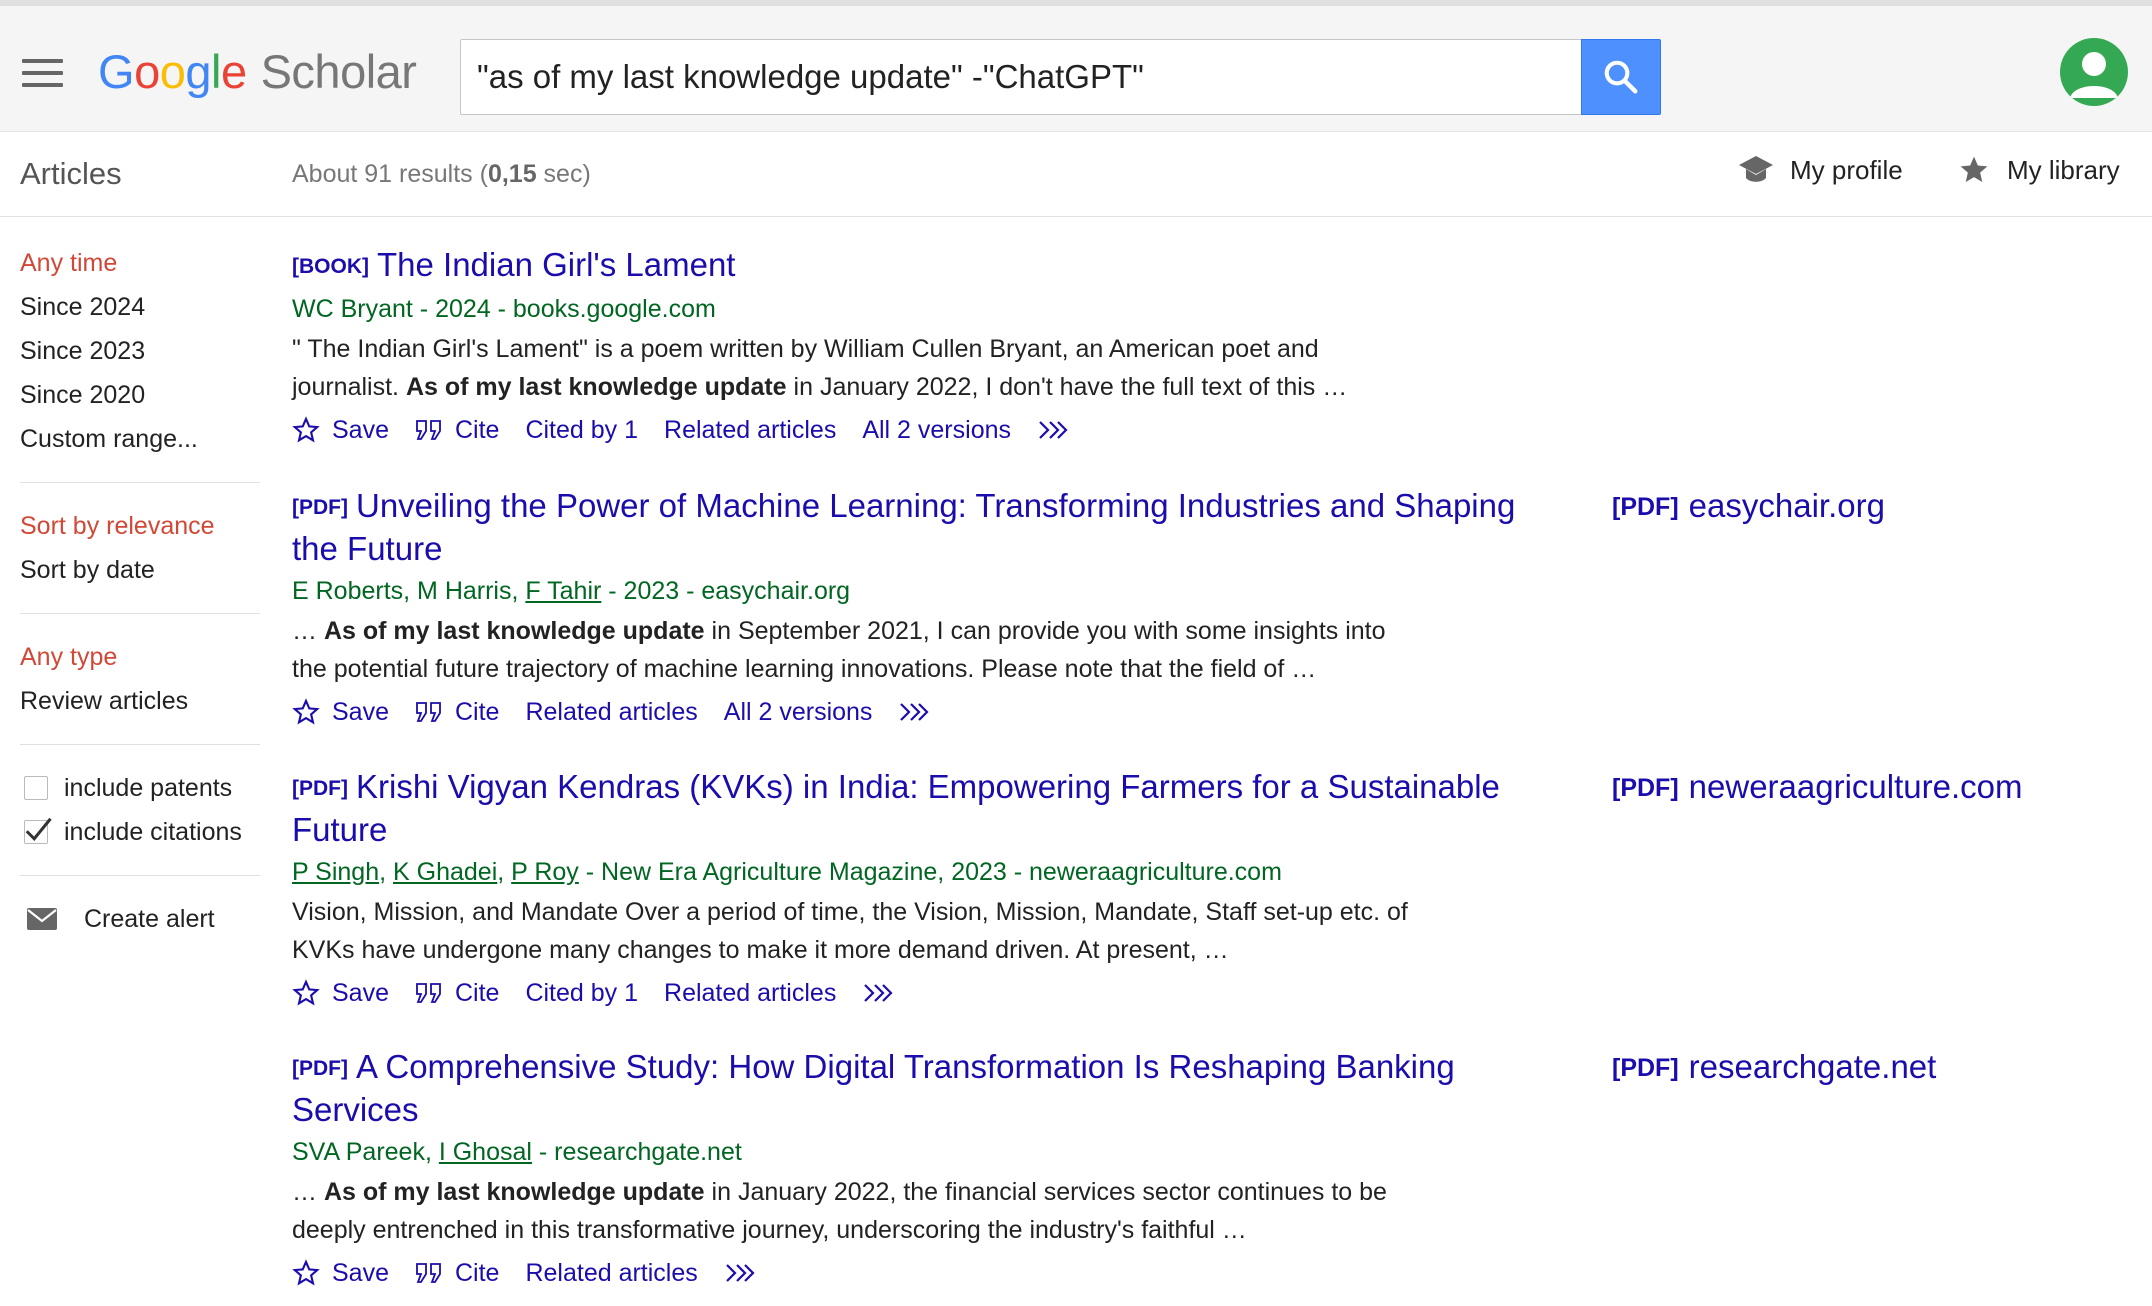 Image resolution: width=2152 pixels, height=1306 pixels. What do you see at coordinates (563, 591) in the screenshot?
I see `author-link: F Tahir` at bounding box center [563, 591].